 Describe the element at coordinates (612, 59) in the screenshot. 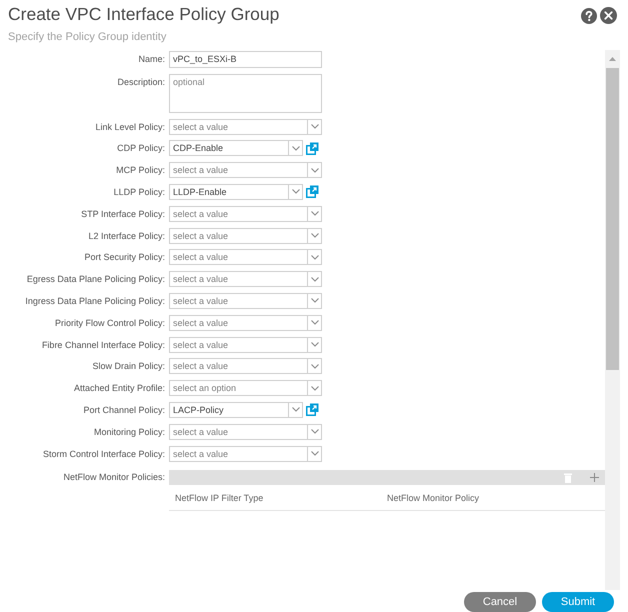

I see `scroll-up-icon` at that location.